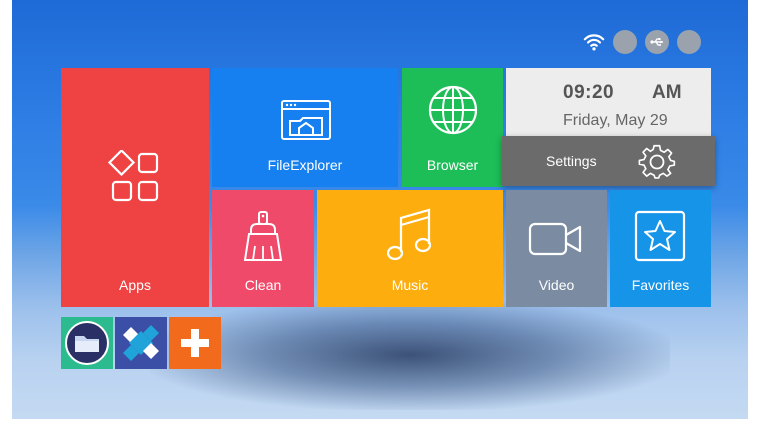 This screenshot has height=427, width=762. What do you see at coordinates (660, 236) in the screenshot?
I see `star-icon` at bounding box center [660, 236].